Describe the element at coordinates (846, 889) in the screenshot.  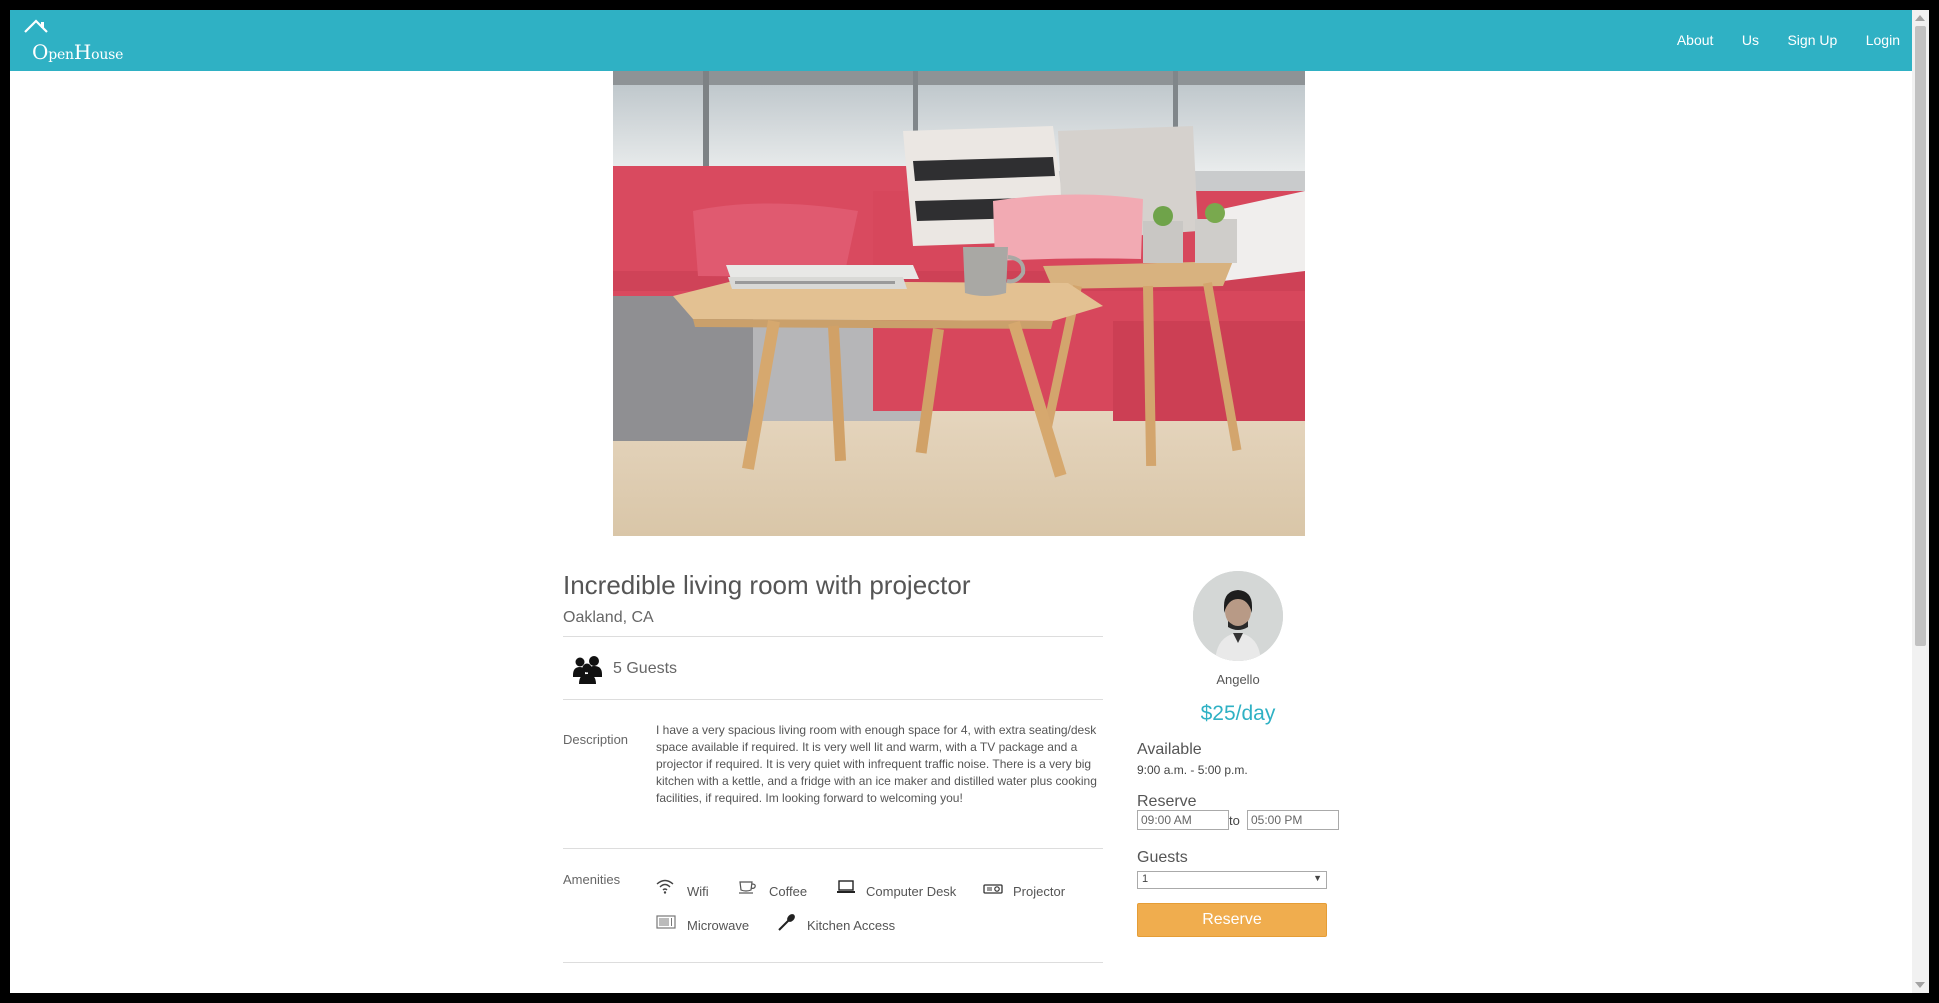
I see `laptop-icon` at that location.